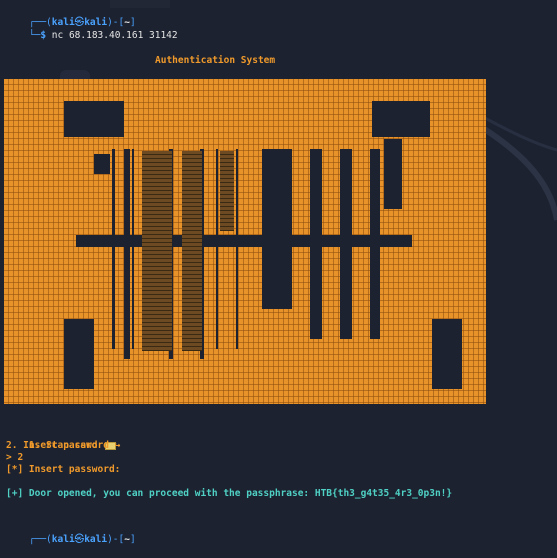 This screenshot has width=557, height=558. Describe the element at coordinates (132, 539) in the screenshot. I see `final-prompt-path-close: ]` at that location.